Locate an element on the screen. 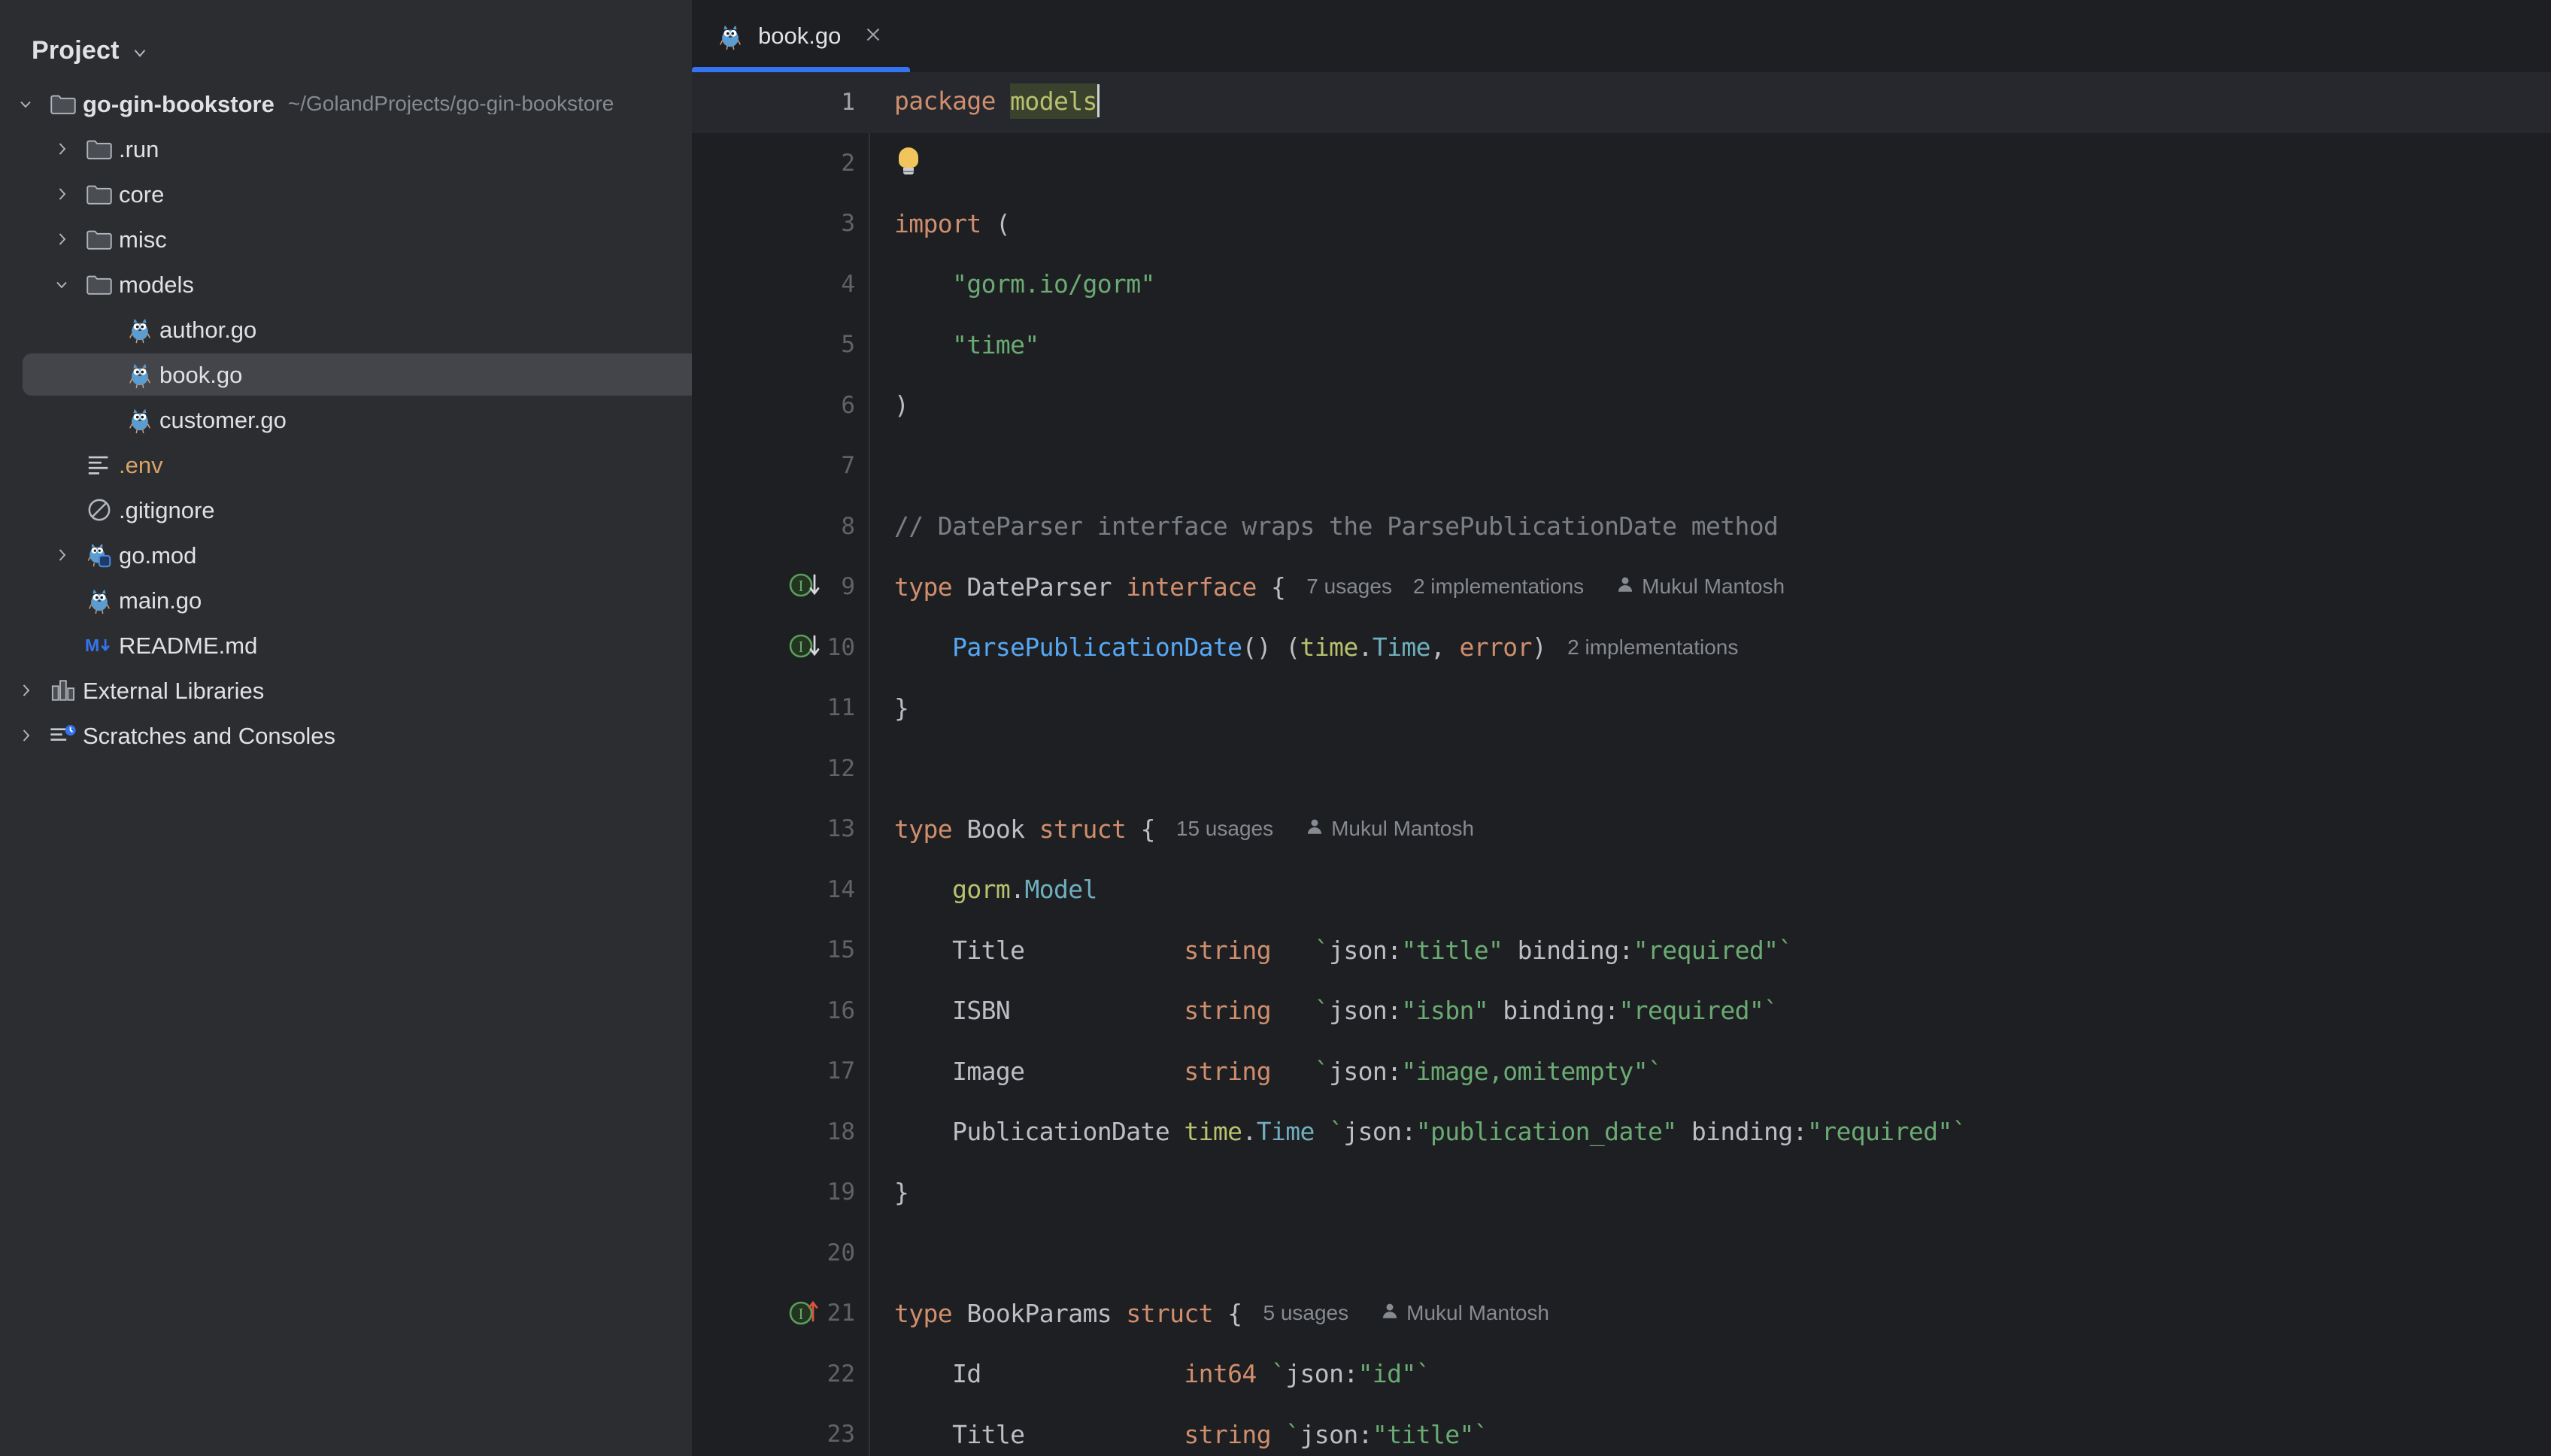 The image size is (2551, 1456). gutter-line-1: 1 is located at coordinates (781, 102).